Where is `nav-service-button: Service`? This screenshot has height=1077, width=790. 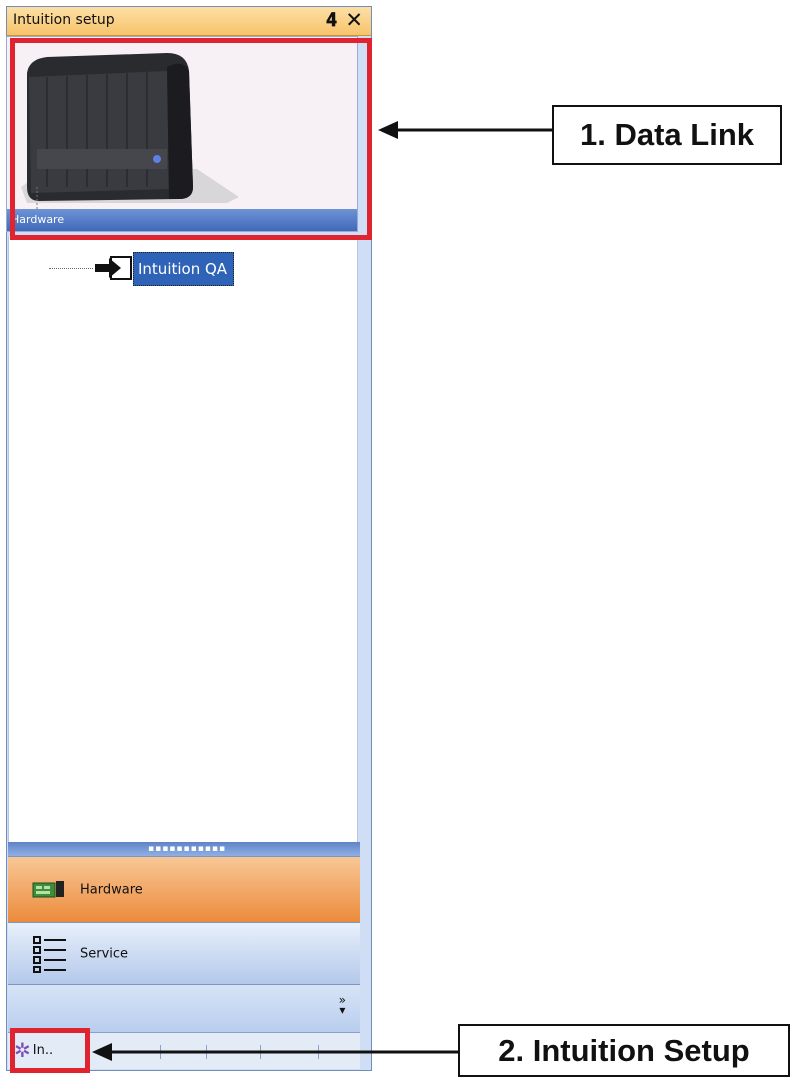
nav-service-button: Service is located at coordinates (184, 953).